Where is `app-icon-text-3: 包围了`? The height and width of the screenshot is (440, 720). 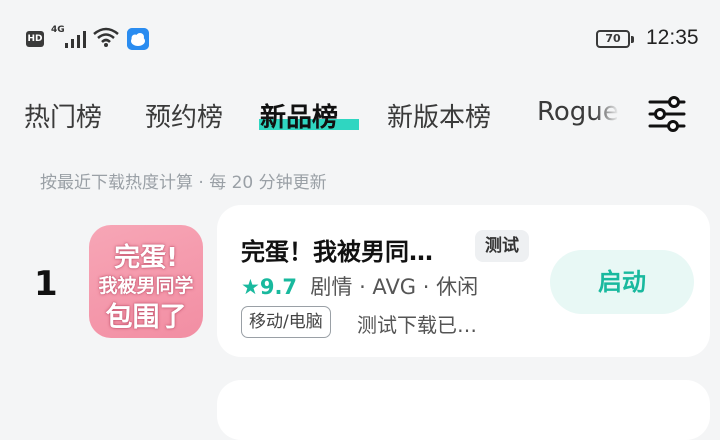 app-icon-text-3: 包围了 is located at coordinates (146, 317).